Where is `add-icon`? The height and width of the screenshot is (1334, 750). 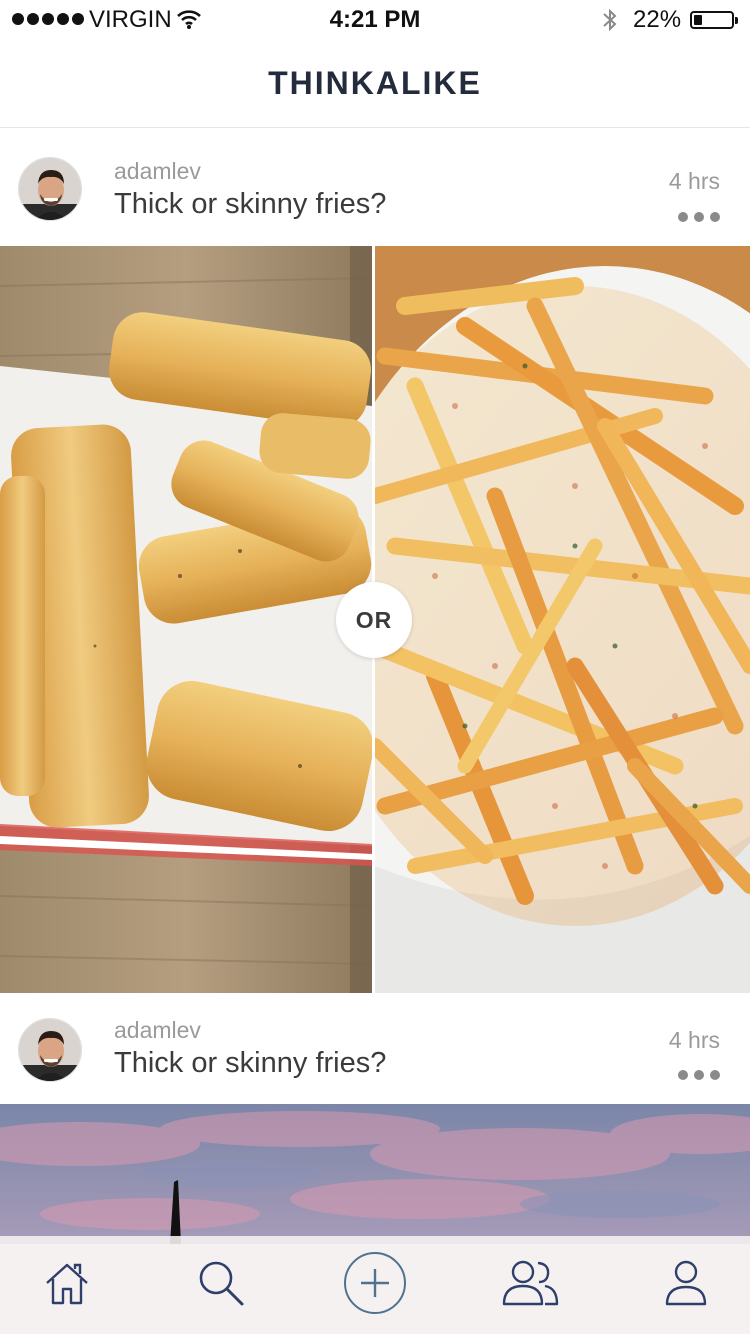
add-icon is located at coordinates (375, 1285).